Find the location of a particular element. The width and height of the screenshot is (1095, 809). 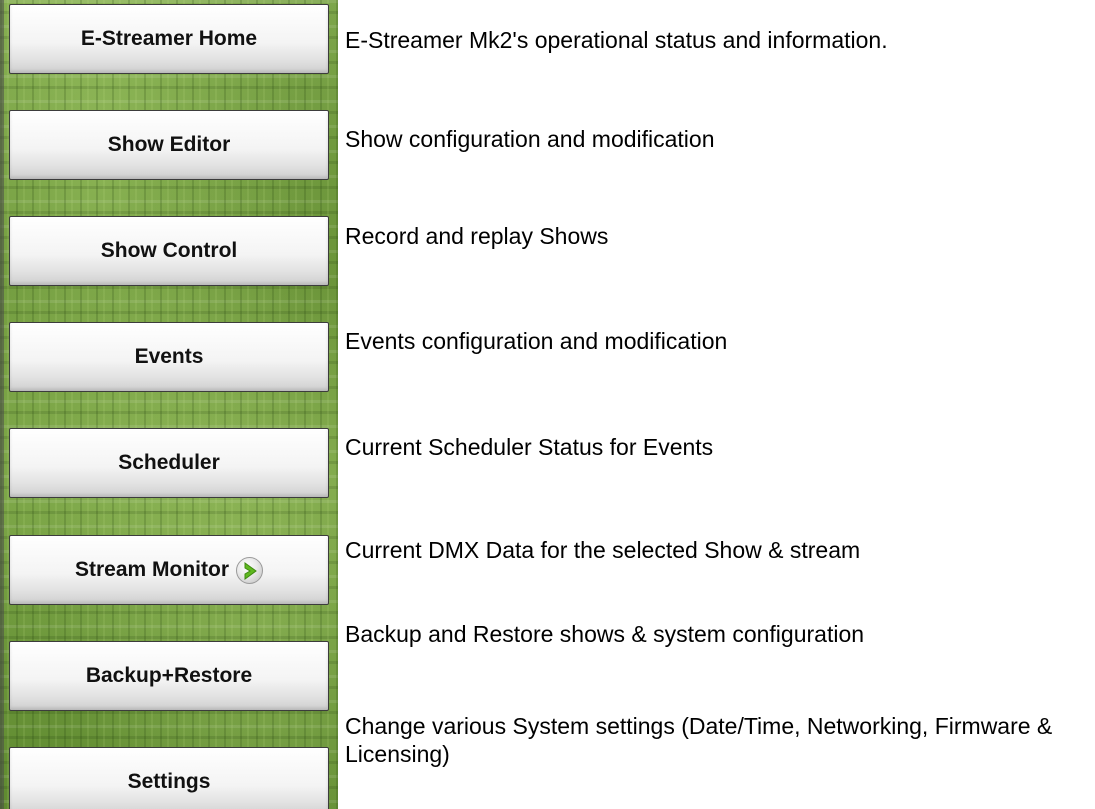

description-show-editor: Show configuration and modification is located at coordinates (530, 139).